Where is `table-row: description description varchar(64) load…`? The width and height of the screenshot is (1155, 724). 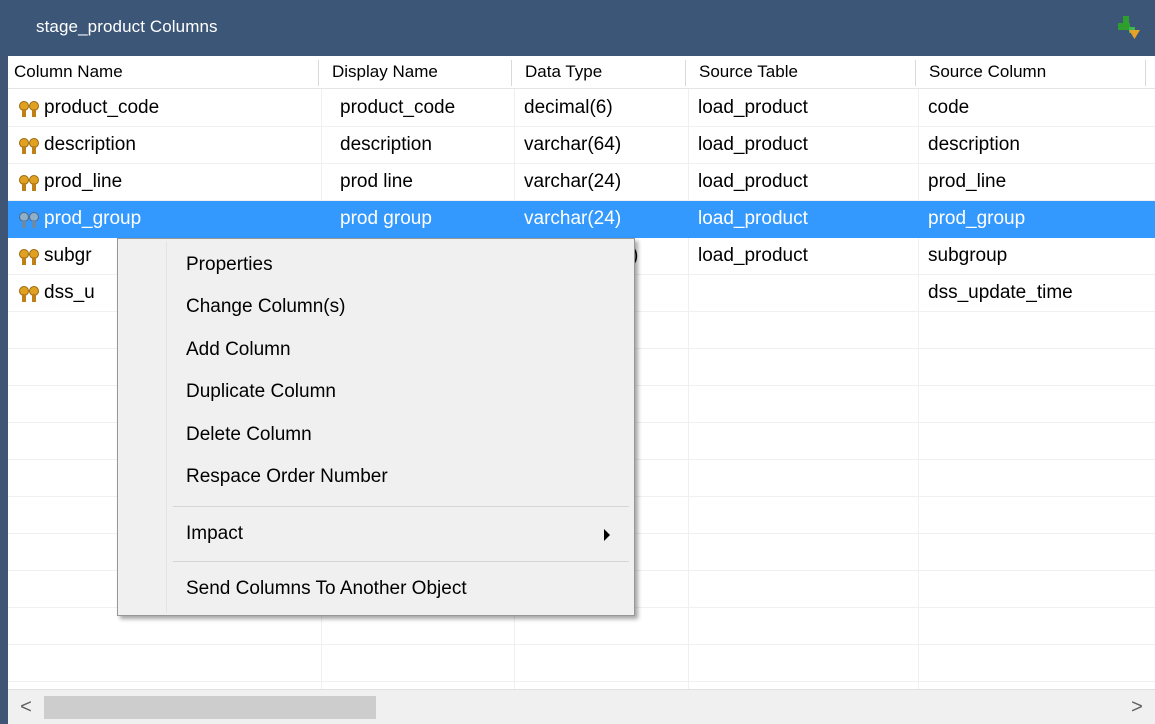
table-row: description description varchar(64) load… is located at coordinates (581, 145).